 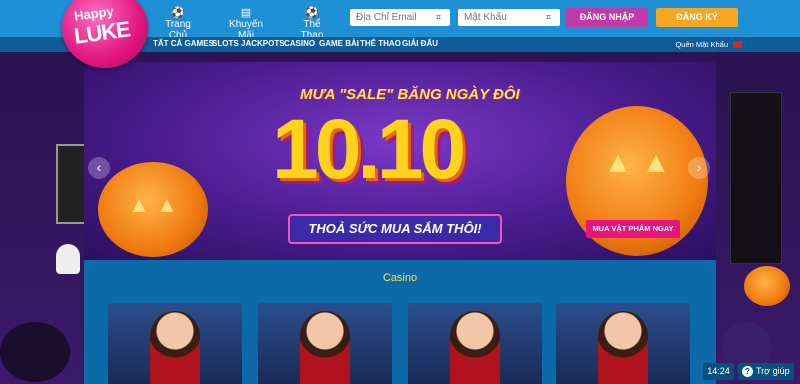 What do you see at coordinates (45, 218) in the screenshot?
I see `left-decor-panel` at bounding box center [45, 218].